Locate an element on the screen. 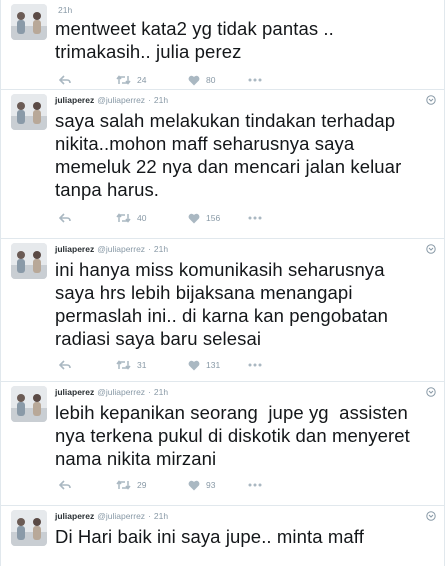  tweet-header: 21h is located at coordinates (244, 10).